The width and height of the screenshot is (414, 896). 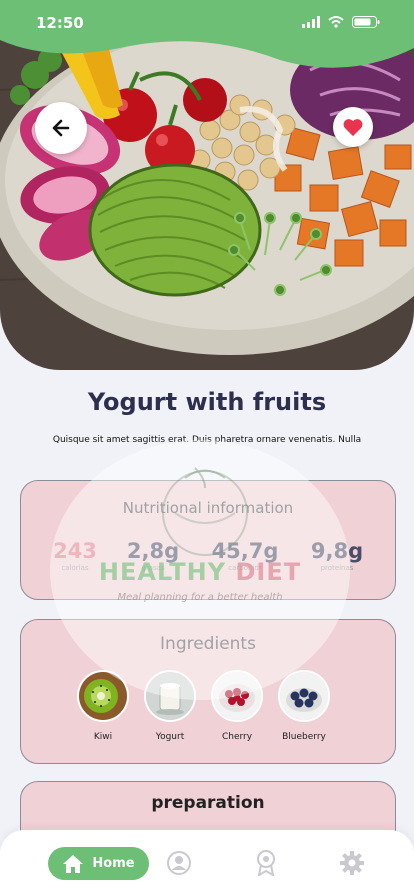 I want to click on nutrient-calories: 243 calorias, so click(x=75, y=555).